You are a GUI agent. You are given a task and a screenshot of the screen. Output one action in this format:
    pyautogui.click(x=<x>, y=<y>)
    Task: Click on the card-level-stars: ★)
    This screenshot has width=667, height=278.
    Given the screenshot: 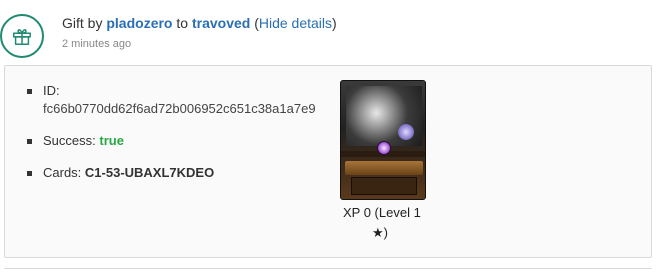 What is the action you would take?
    pyautogui.click(x=380, y=233)
    